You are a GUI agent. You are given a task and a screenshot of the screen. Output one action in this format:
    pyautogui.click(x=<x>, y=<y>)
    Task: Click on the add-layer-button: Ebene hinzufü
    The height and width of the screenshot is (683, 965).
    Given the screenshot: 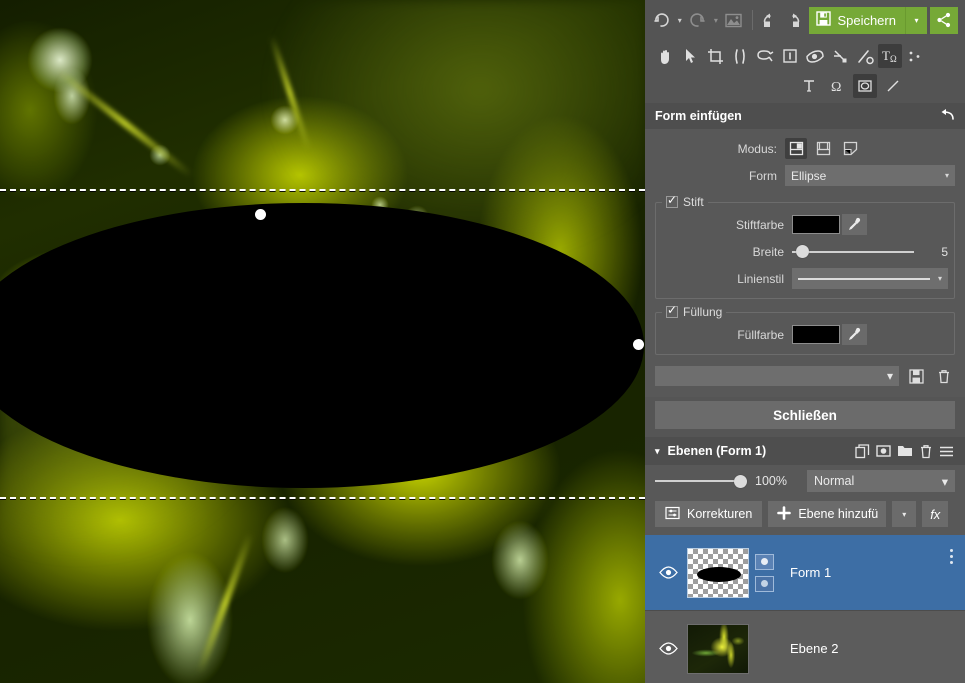 What is the action you would take?
    pyautogui.click(x=827, y=514)
    